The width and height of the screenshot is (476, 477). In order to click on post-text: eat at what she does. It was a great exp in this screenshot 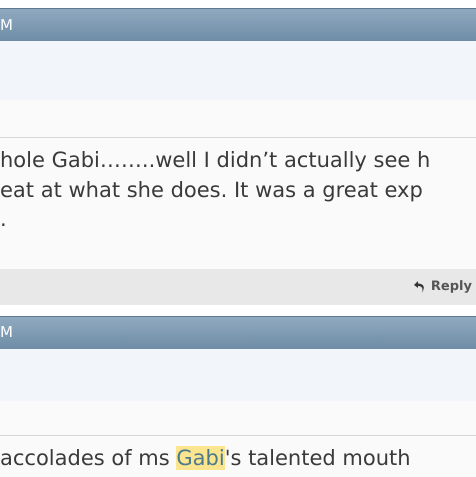, I will do `click(212, 190)`.